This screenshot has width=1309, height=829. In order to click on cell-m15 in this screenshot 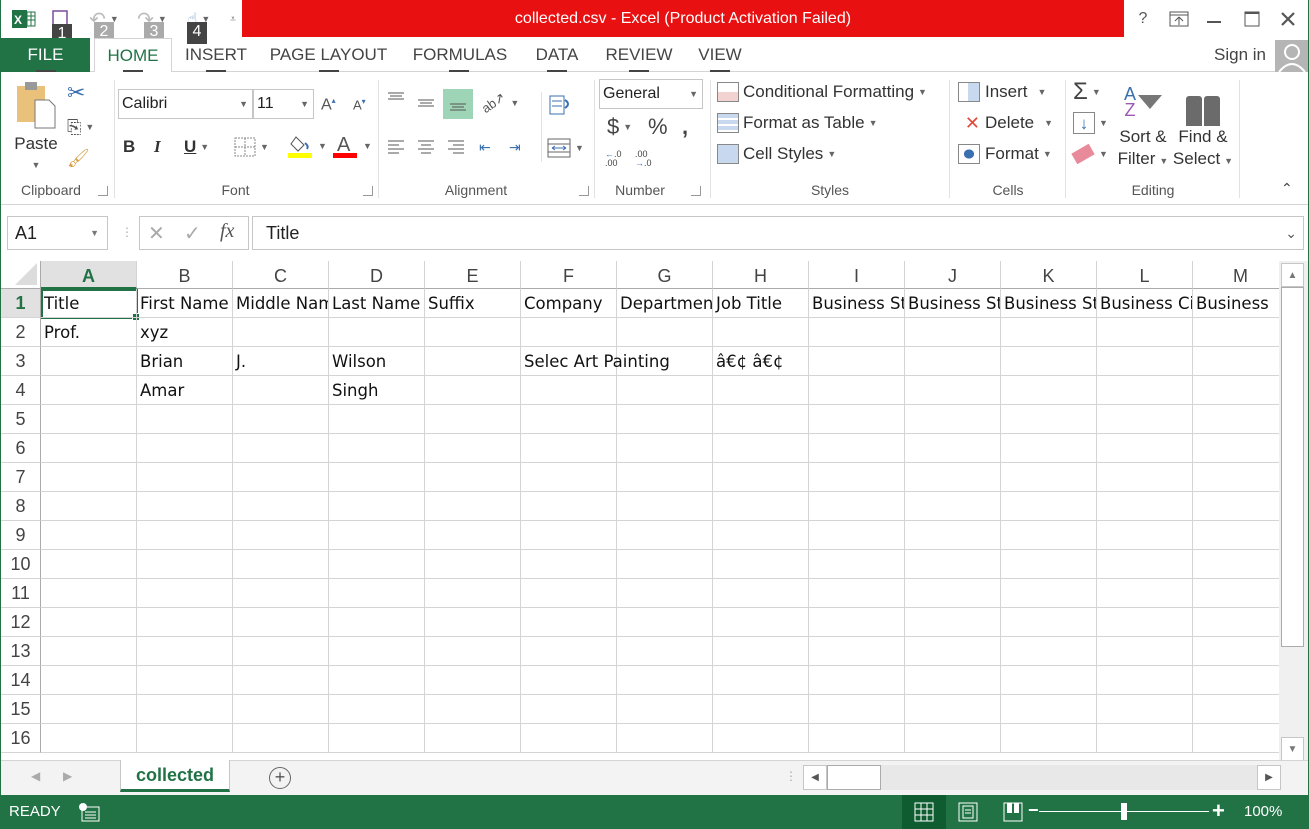, I will do `click(1236, 709)`.